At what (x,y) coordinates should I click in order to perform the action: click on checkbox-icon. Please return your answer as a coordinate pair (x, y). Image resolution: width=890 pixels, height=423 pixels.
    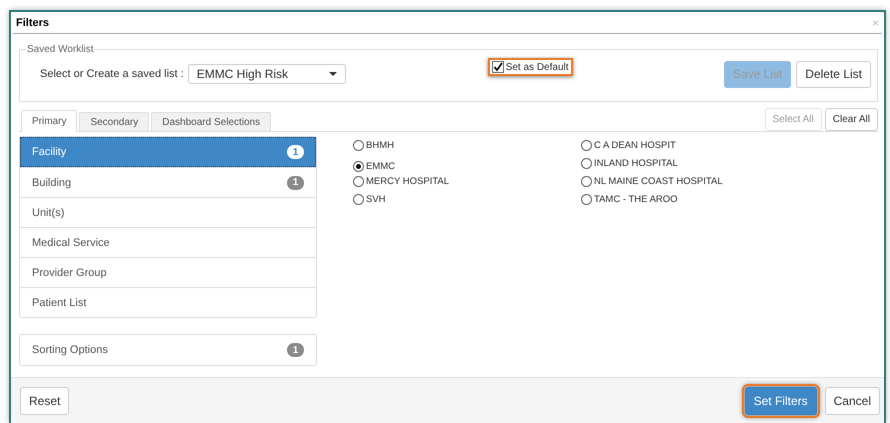
    Looking at the image, I should click on (498, 67).